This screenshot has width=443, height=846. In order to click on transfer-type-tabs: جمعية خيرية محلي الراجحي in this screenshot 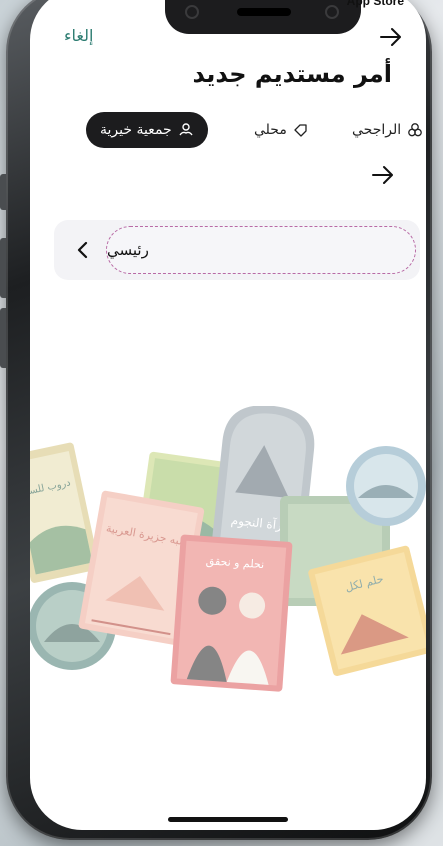, I will do `click(254, 130)`.